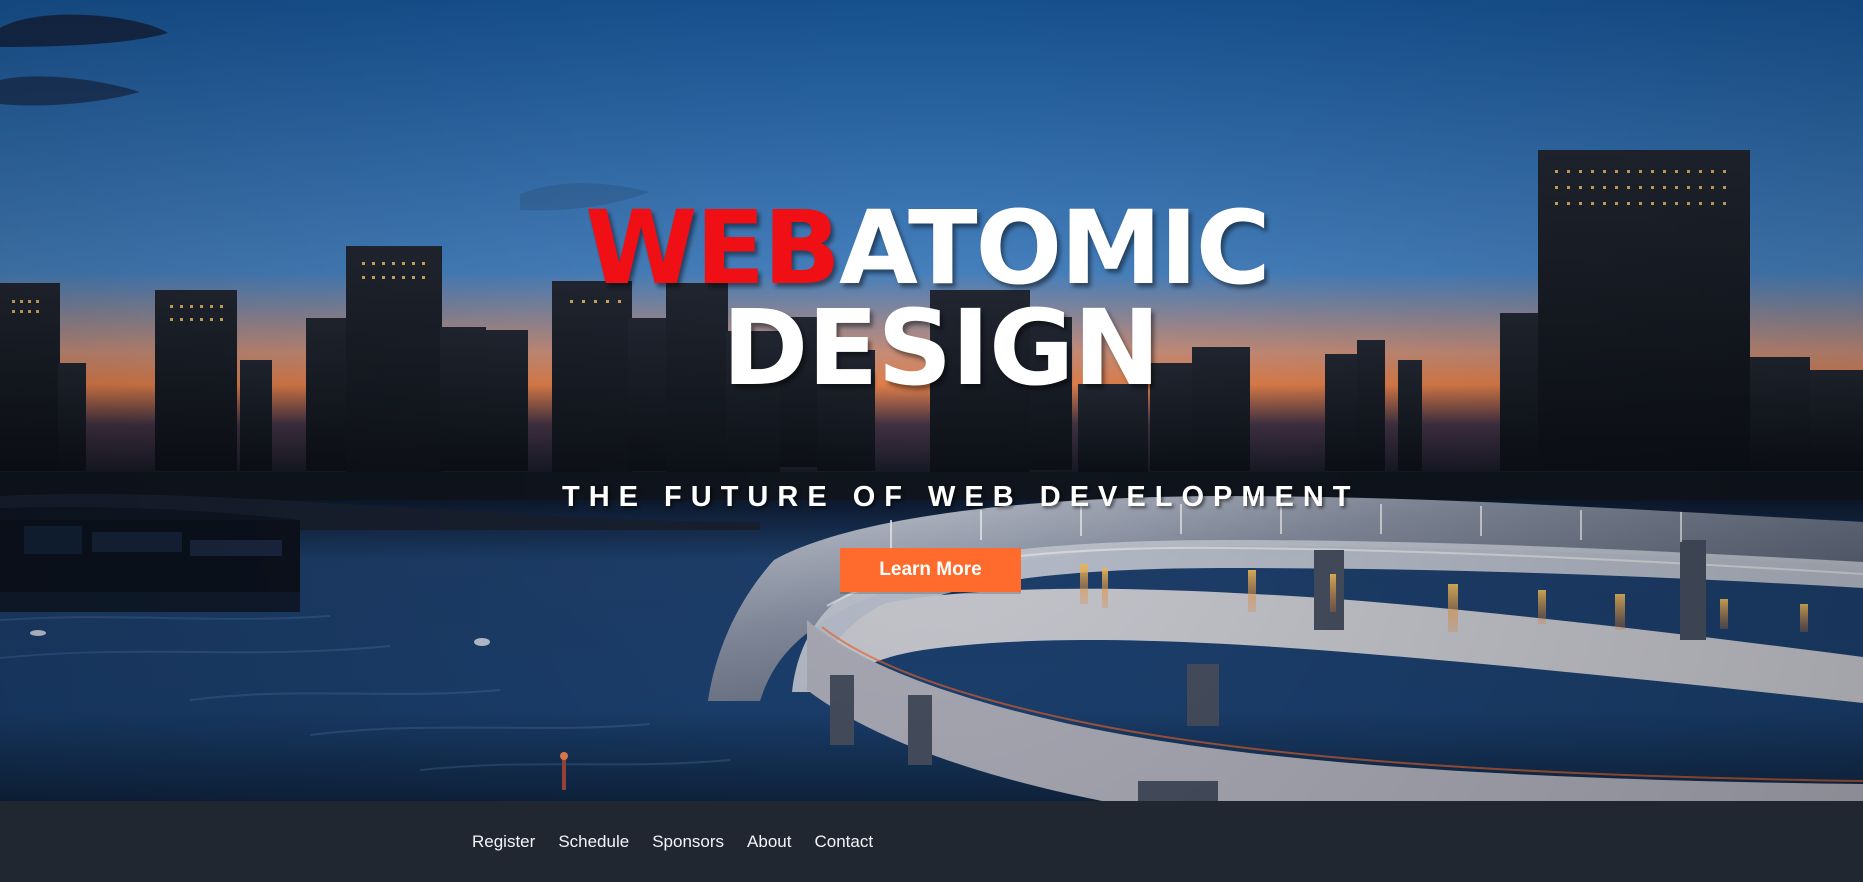  I want to click on nav-link-contact: Contact, so click(843, 842).